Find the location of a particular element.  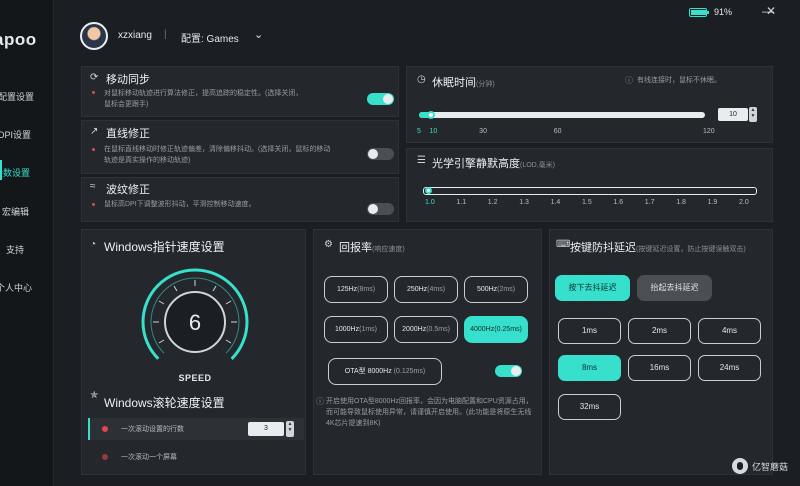

lod-tick-label: 1.7 is located at coordinates (649, 202).